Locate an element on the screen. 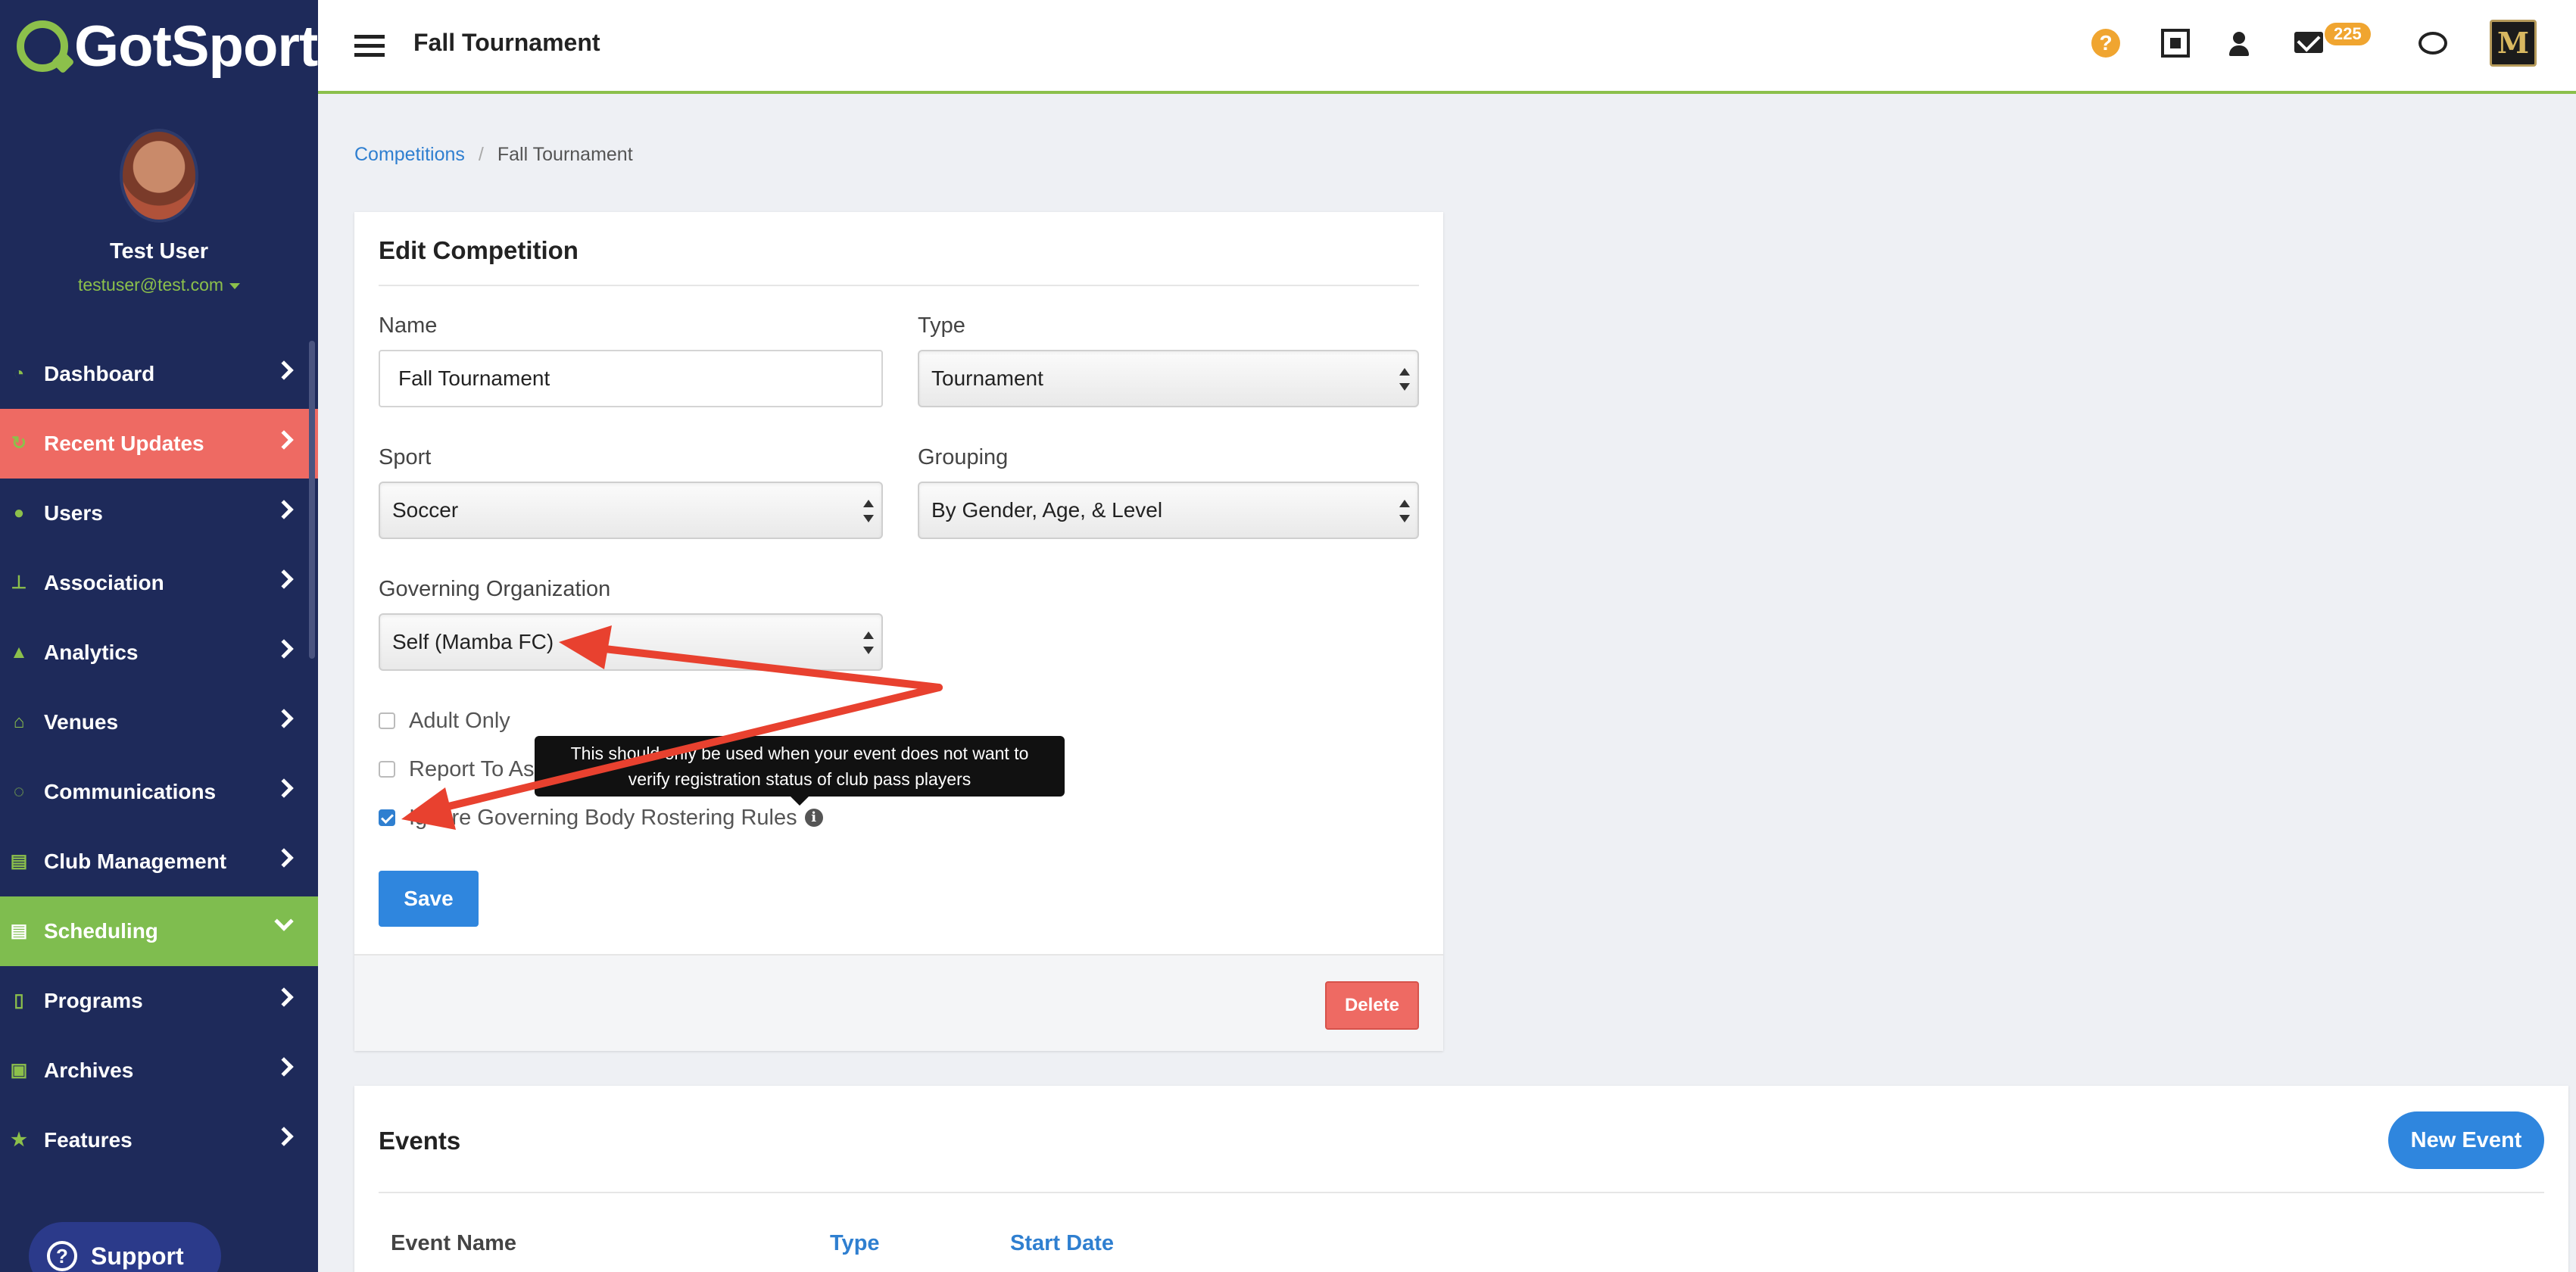 The image size is (2576, 1272). delete-button: Delete is located at coordinates (1372, 1005).